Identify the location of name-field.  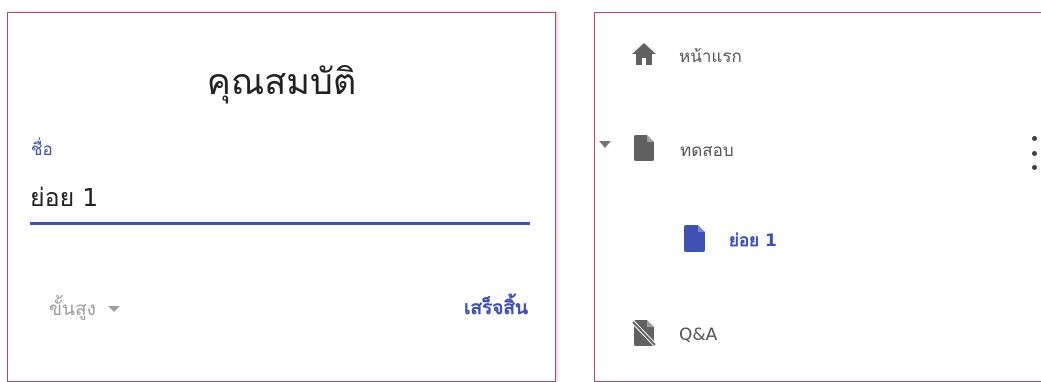
(280, 203).